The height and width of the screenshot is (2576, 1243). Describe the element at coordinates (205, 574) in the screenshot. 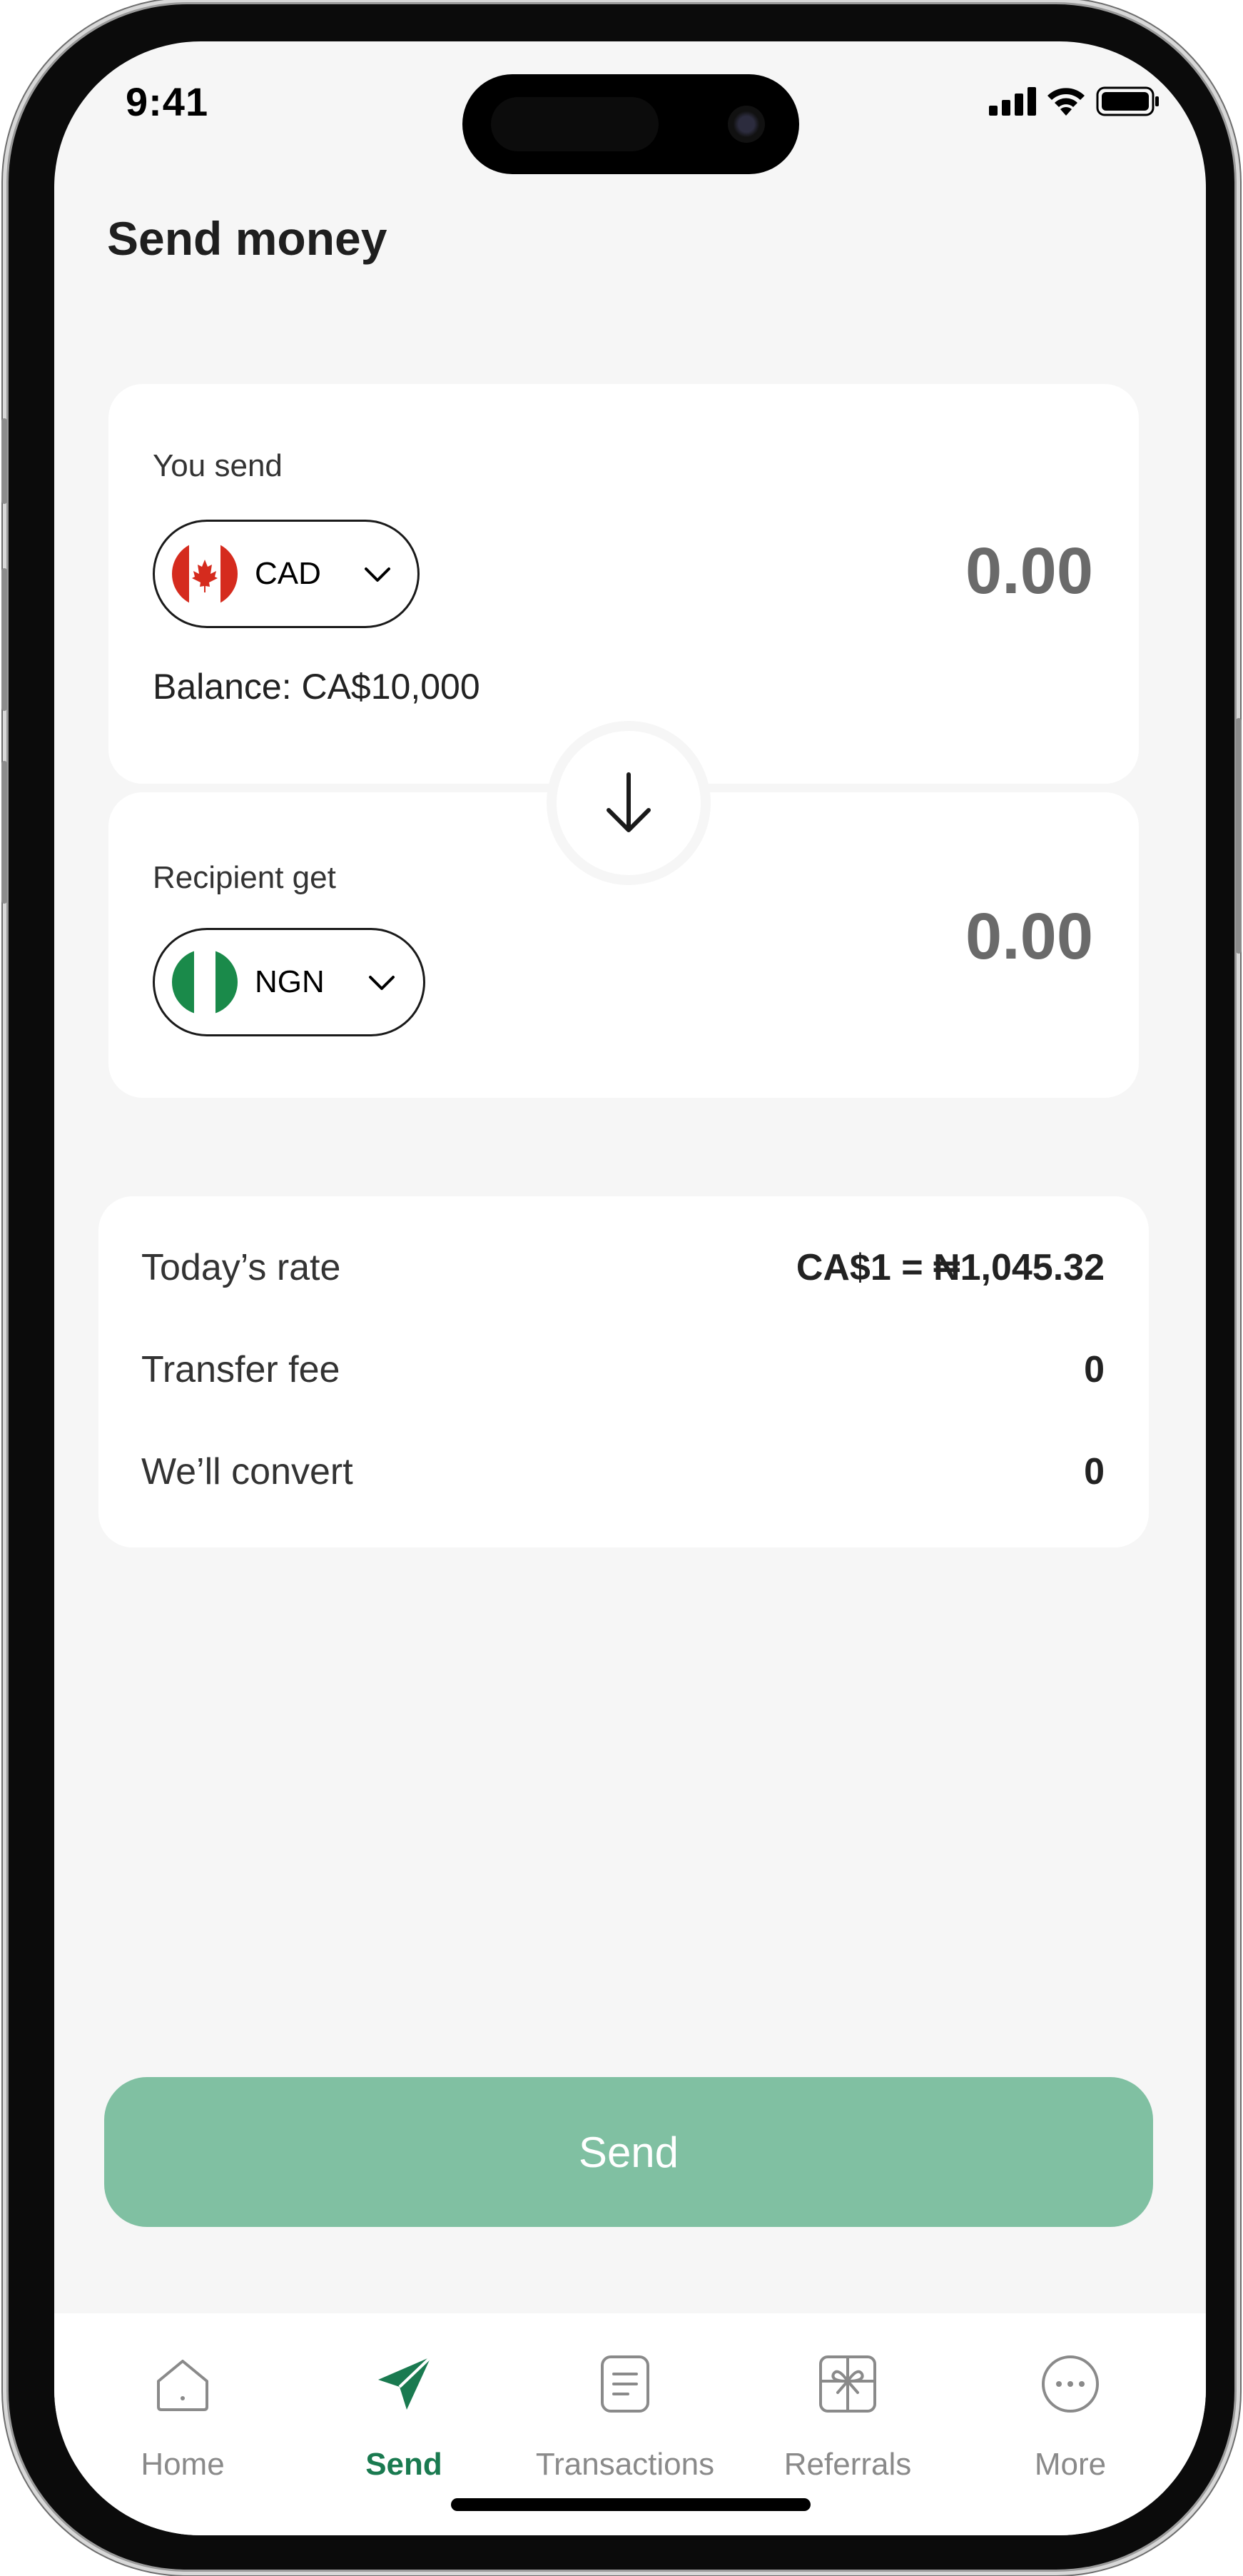

I see `canada-flag-icon` at that location.